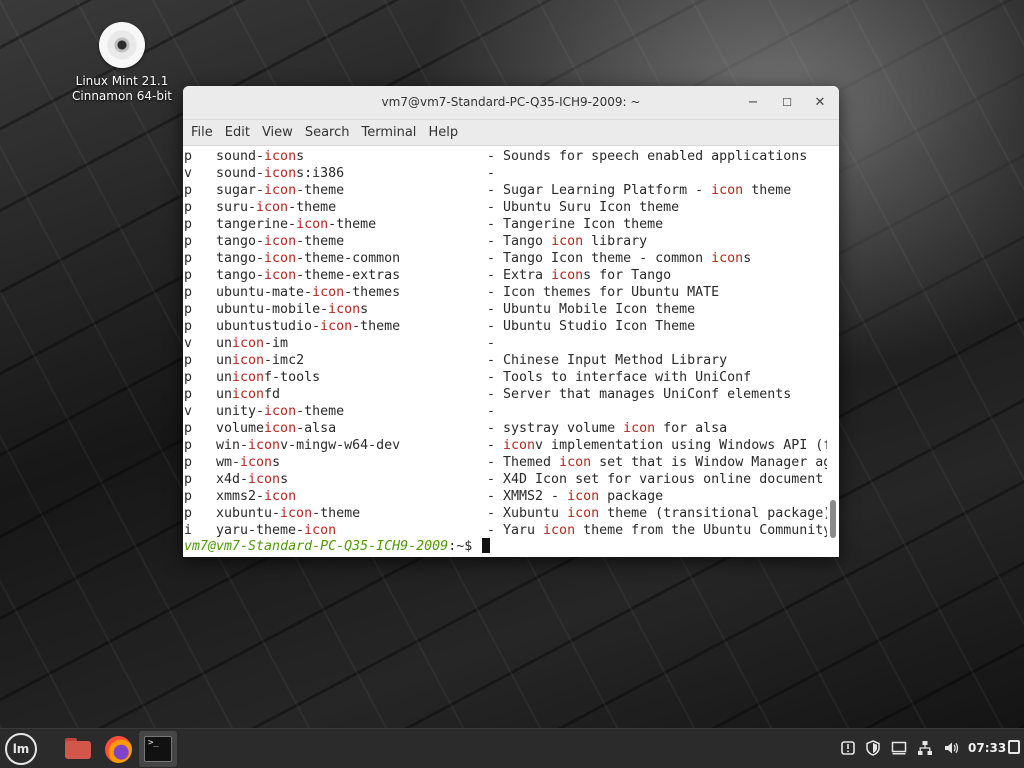 This screenshot has height=768, width=1024. What do you see at coordinates (753, 103) in the screenshot?
I see `minimize-button: −` at bounding box center [753, 103].